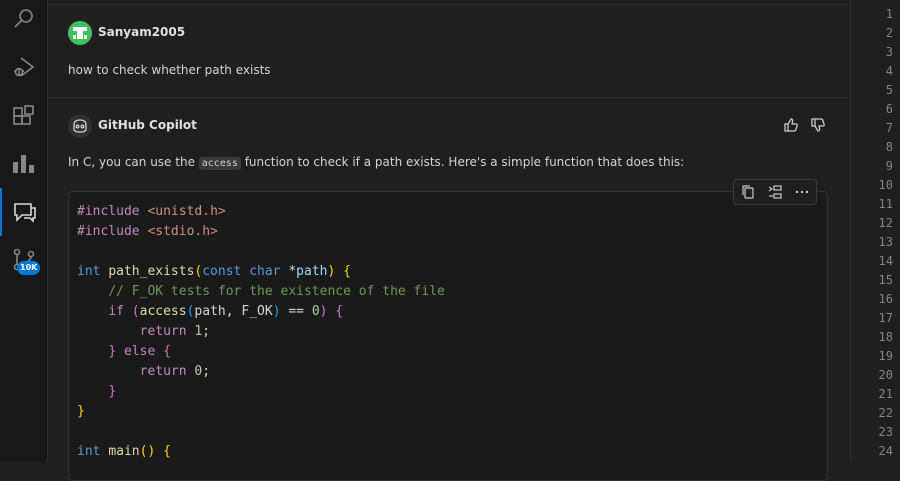  Describe the element at coordinates (151, 211) in the screenshot. I see `code-line: #include <unistd.h>` at that location.